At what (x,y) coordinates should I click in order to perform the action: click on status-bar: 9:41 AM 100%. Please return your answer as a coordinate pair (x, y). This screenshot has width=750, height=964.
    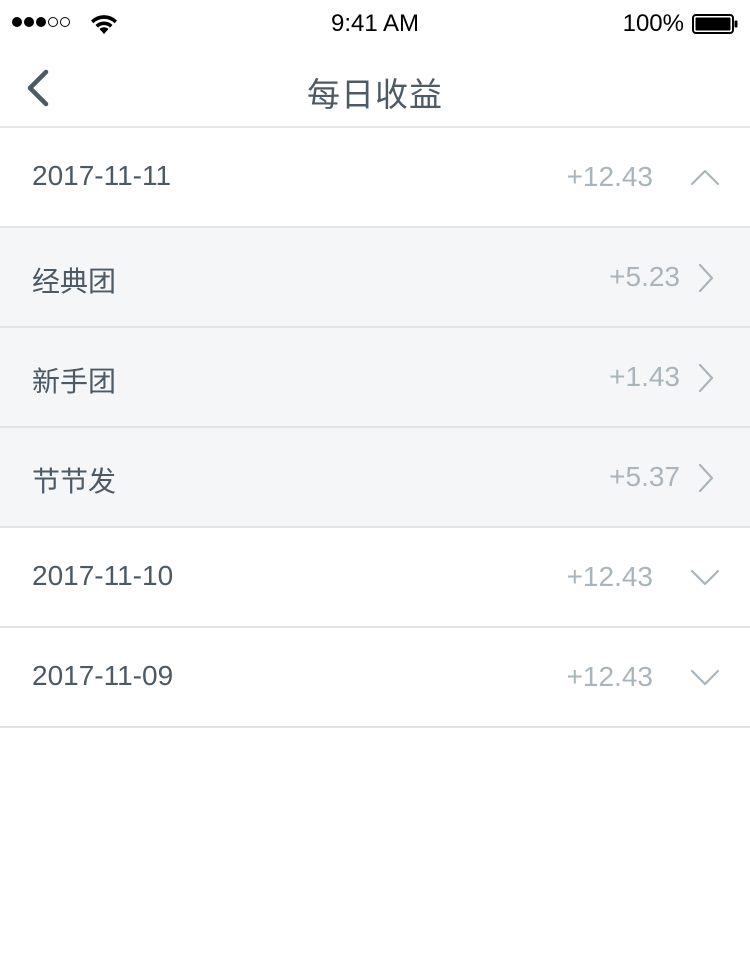
    Looking at the image, I should click on (375, 24).